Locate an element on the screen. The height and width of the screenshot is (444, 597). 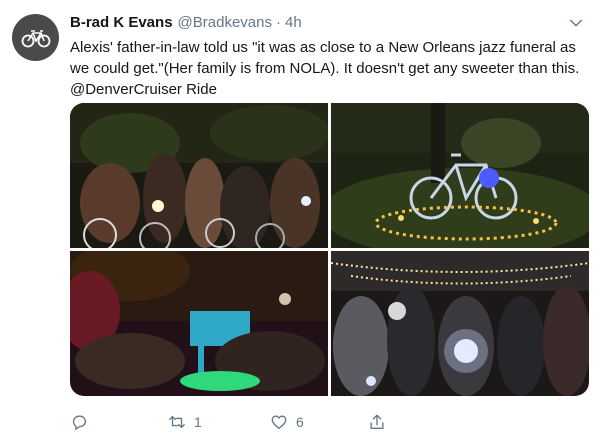
heart-icon is located at coordinates (279, 422).